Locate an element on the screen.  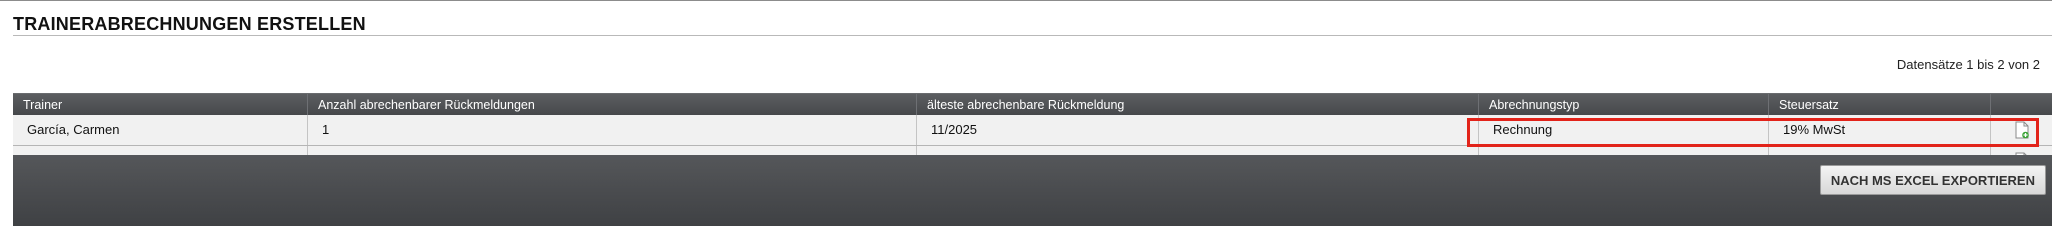
document-add-icon is located at coordinates (2022, 130).